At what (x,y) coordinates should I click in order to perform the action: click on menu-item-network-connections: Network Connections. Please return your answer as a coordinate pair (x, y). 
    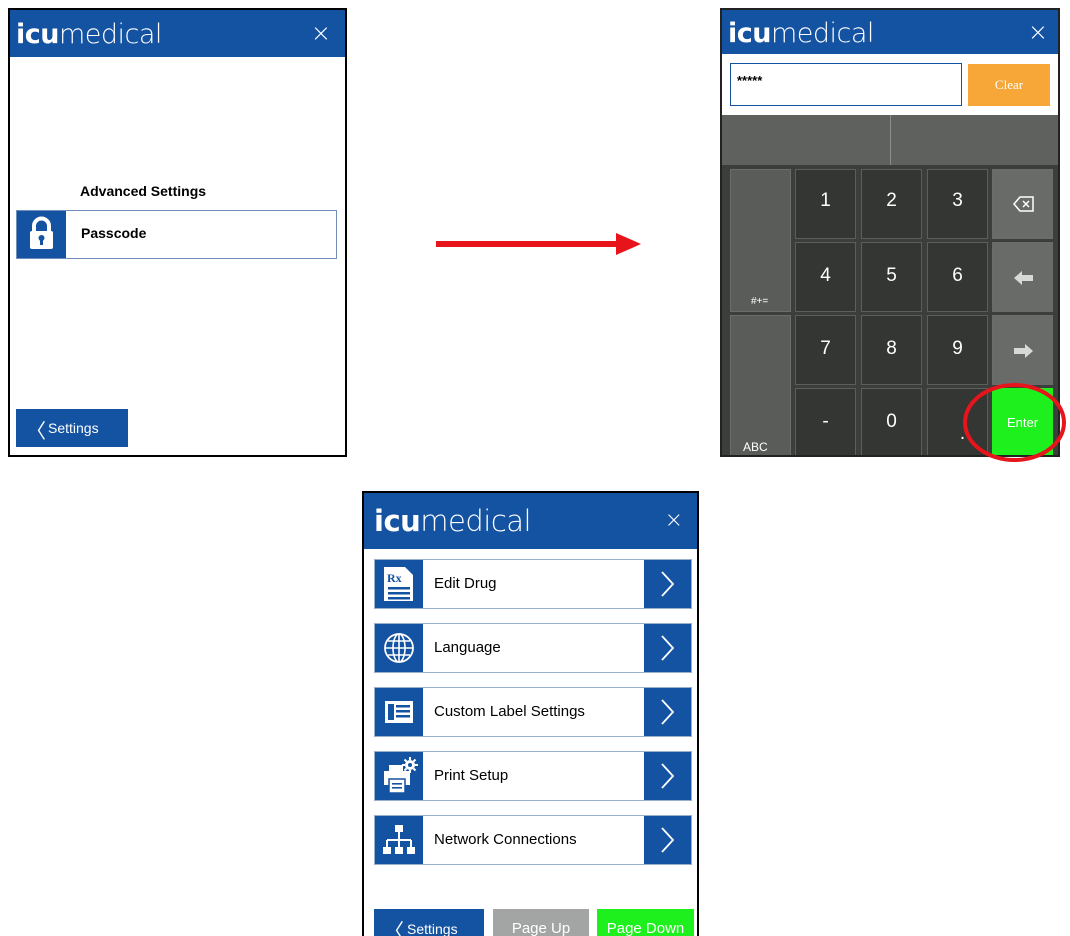
    Looking at the image, I should click on (533, 840).